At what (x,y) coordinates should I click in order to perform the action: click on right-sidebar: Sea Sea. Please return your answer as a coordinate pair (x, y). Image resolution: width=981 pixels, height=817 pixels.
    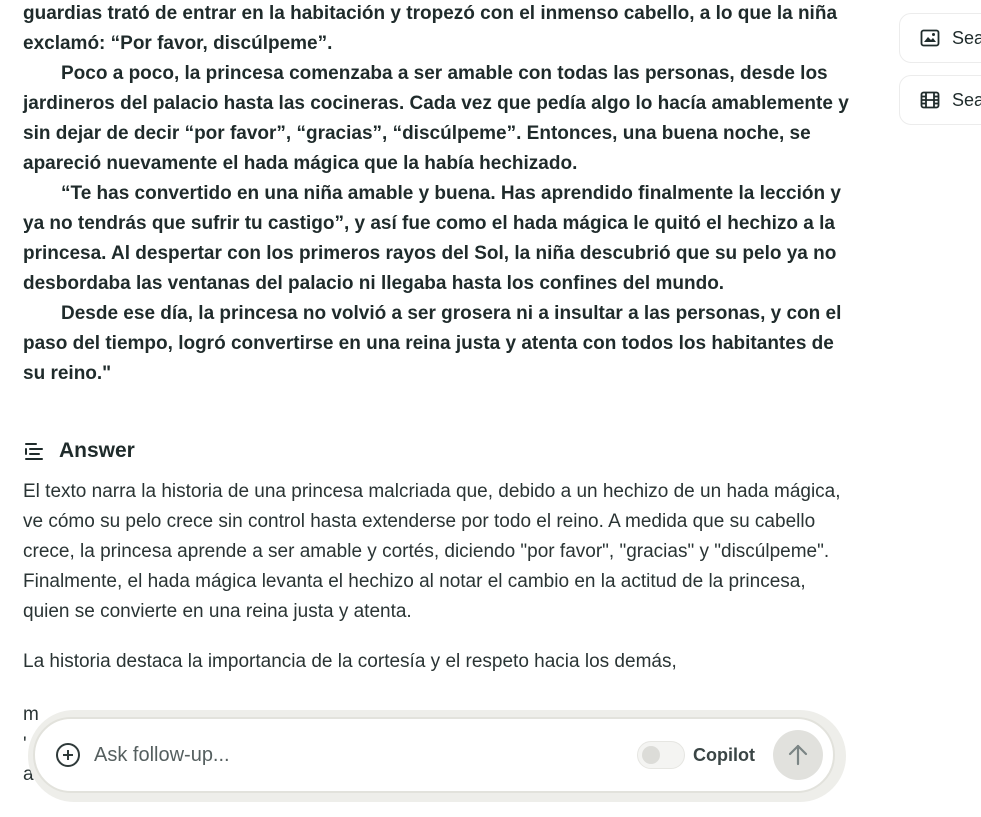
    Looking at the image, I should click on (940, 75).